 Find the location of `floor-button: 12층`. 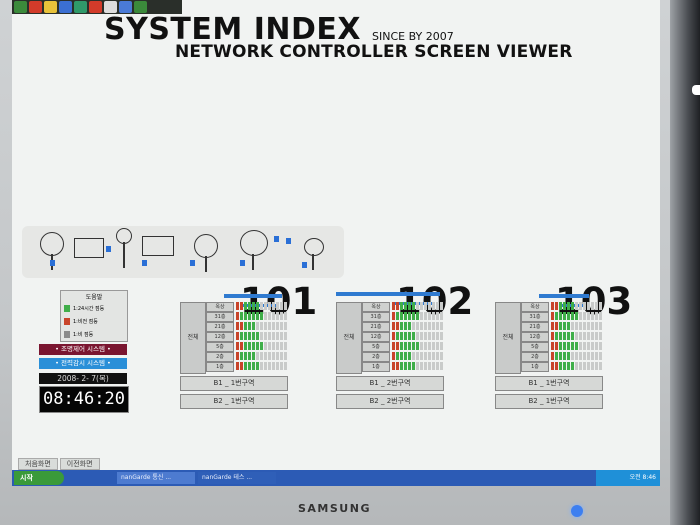

floor-button: 12층 is located at coordinates (535, 337).